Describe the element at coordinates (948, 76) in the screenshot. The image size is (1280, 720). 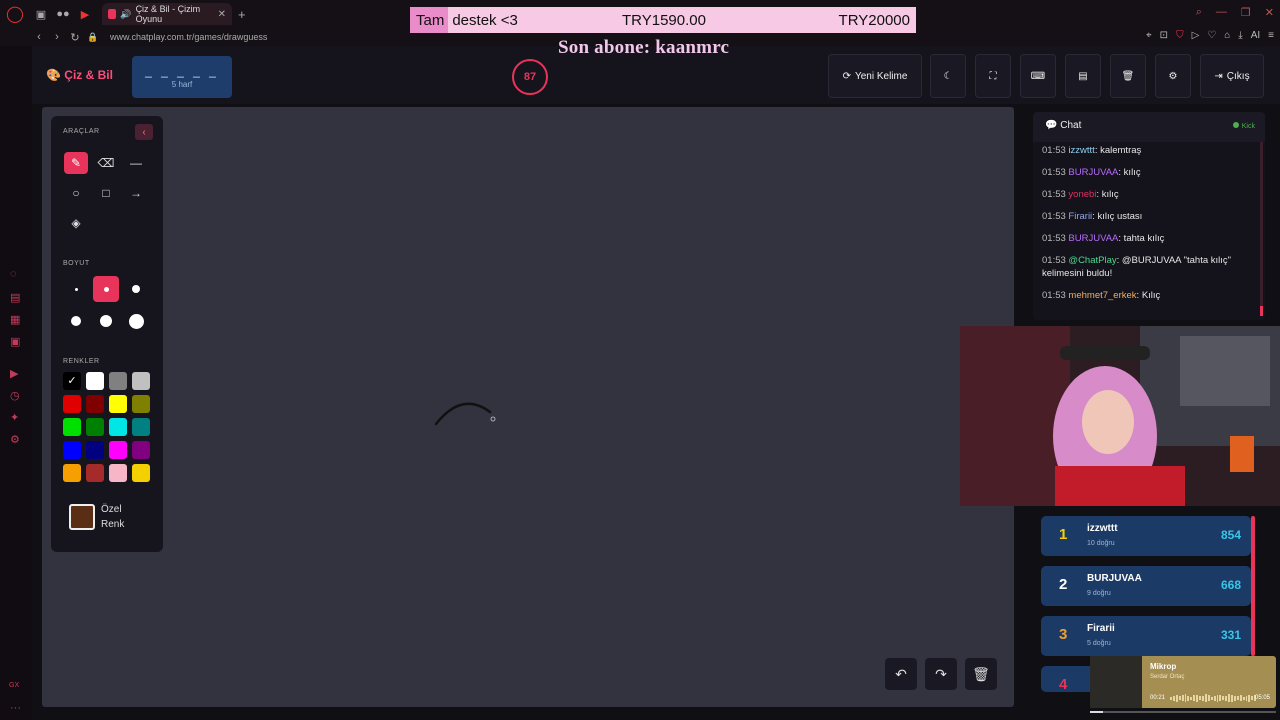
I see `dark-mode-button: ☾` at that location.